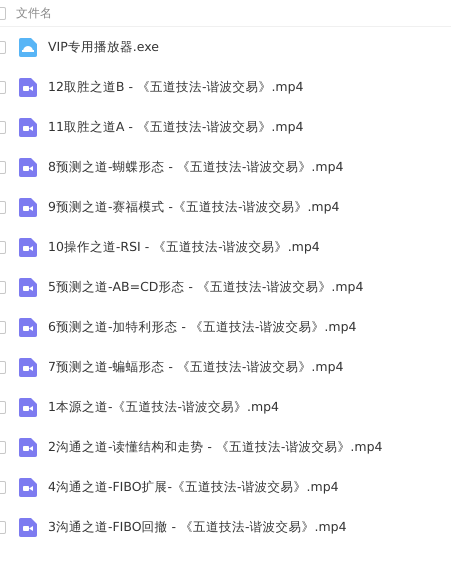 The image size is (451, 570). I want to click on app-file-icon, so click(28, 47).